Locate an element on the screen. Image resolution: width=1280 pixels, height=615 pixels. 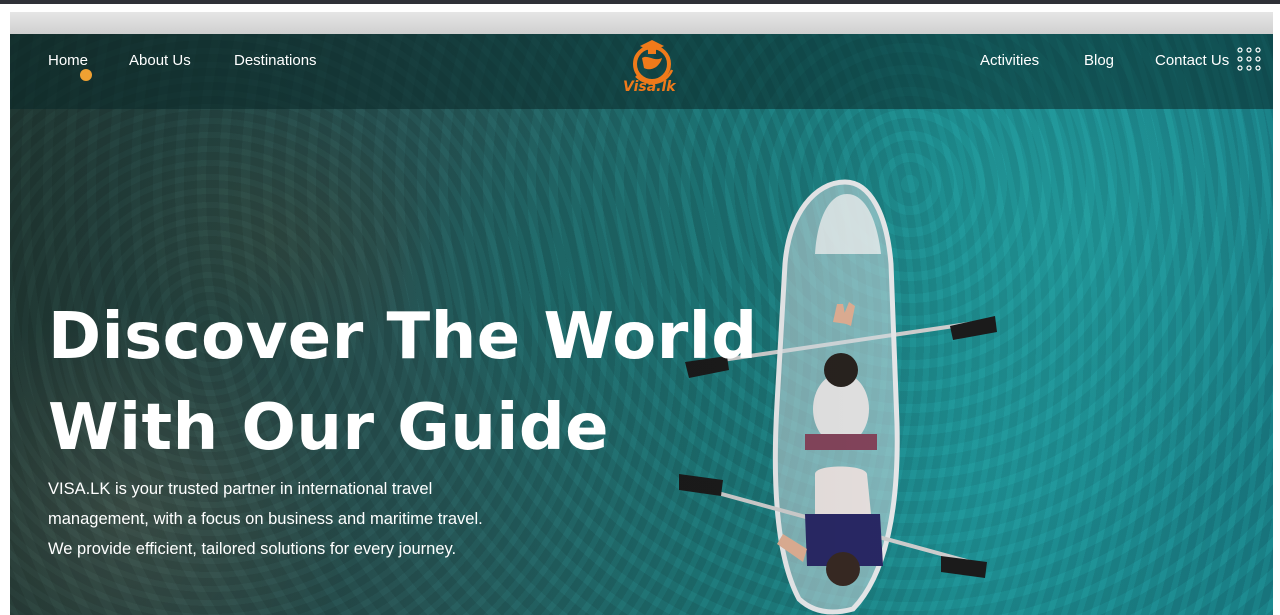
hero-title-line-2: With Our Guide is located at coordinates (329, 428).